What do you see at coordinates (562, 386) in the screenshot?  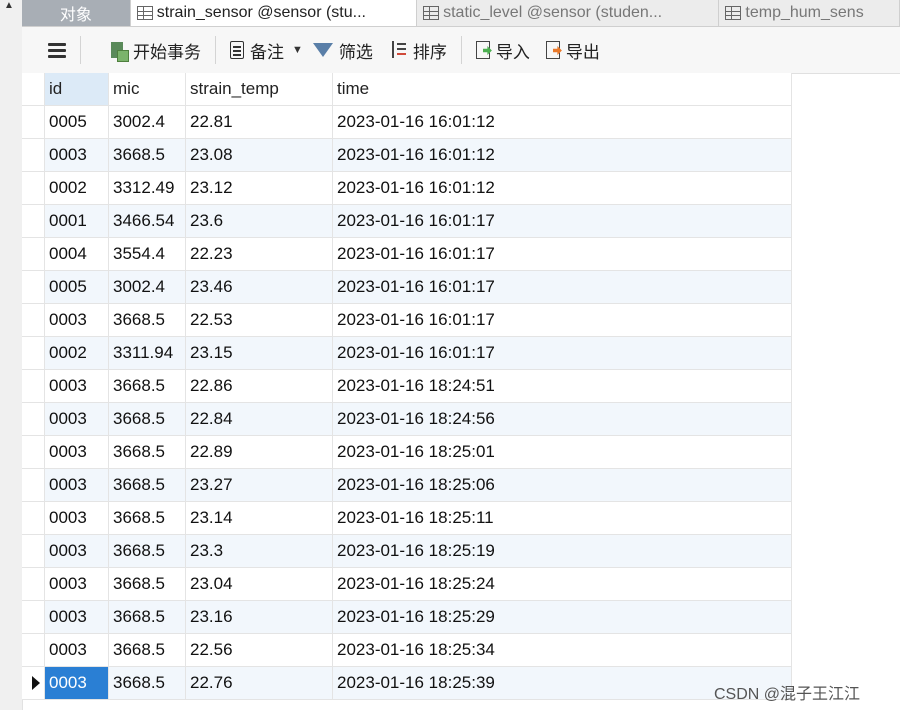 I see `cell-time: 2023-01-16 18:24:51` at bounding box center [562, 386].